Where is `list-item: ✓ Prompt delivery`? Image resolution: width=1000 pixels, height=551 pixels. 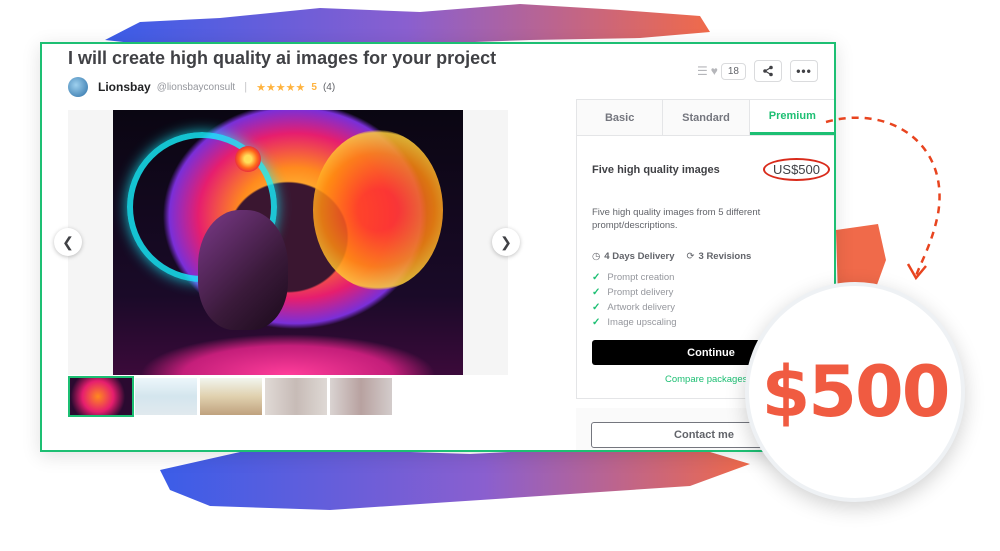 list-item: ✓ Prompt delivery is located at coordinates (634, 292).